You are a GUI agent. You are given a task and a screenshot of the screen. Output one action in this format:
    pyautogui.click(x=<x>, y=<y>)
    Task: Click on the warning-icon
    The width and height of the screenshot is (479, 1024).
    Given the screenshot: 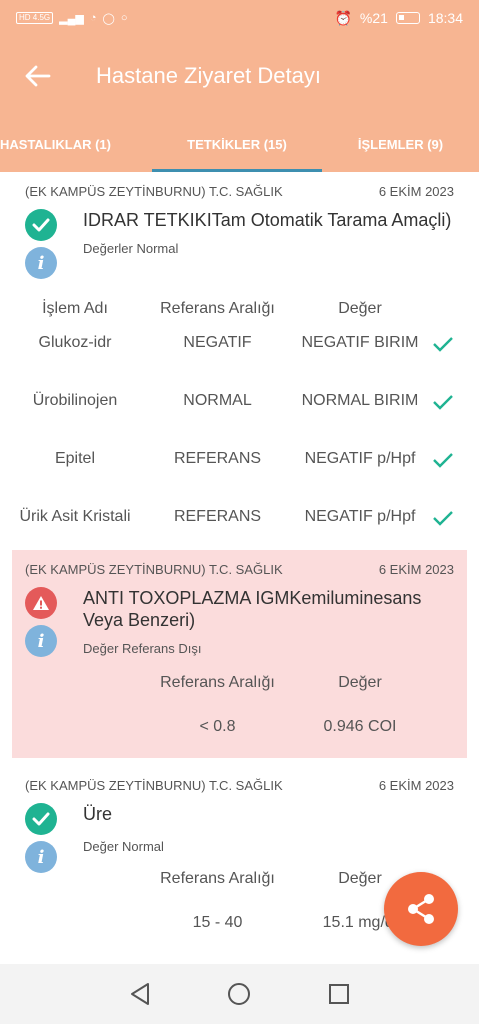 What is the action you would take?
    pyautogui.click(x=41, y=603)
    